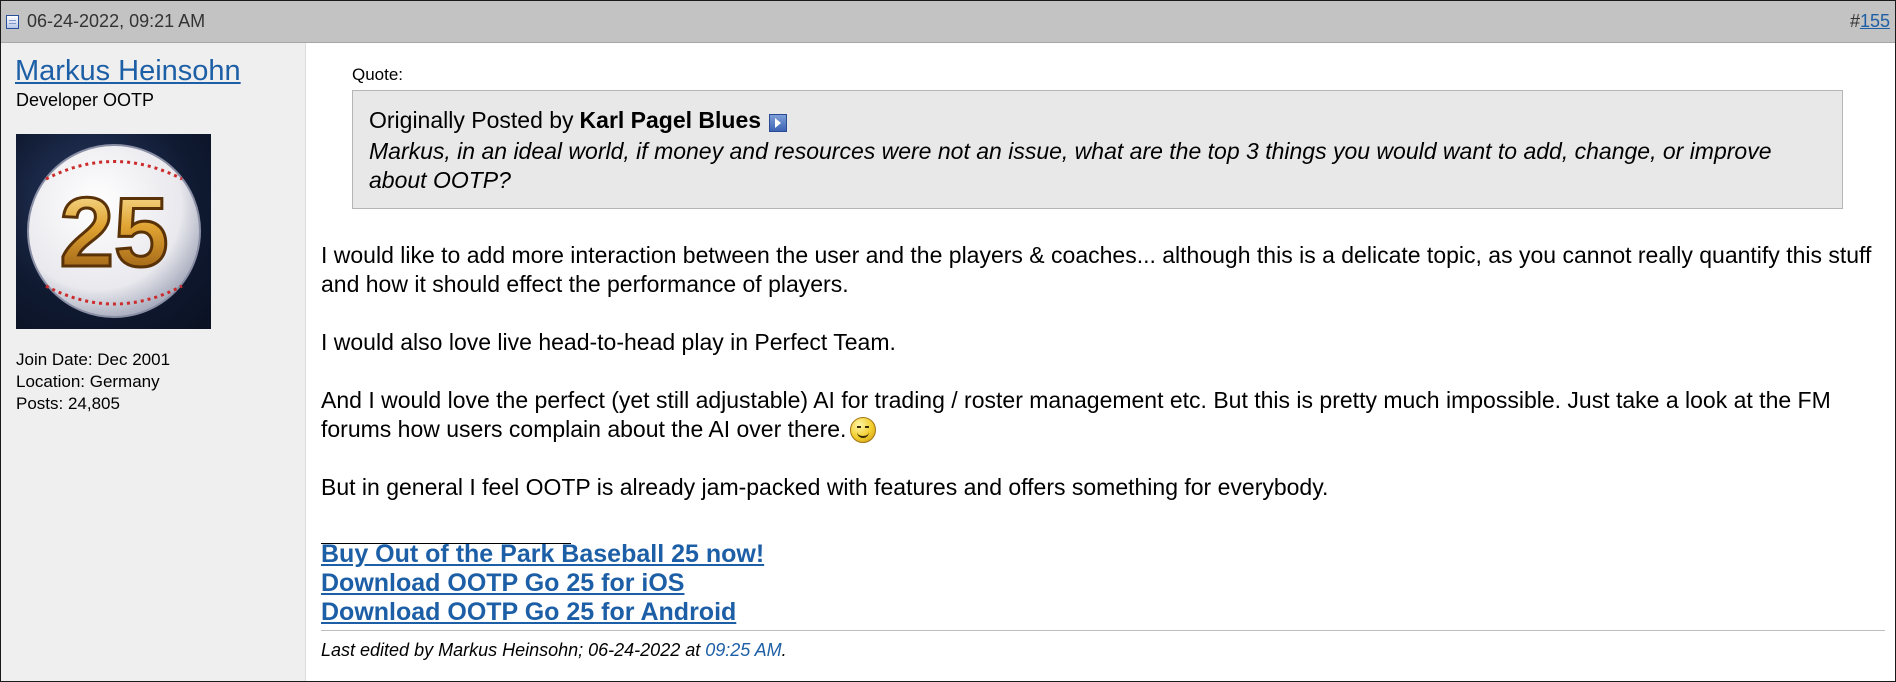 This screenshot has height=682, width=1896. I want to click on post-header: 06-24-2022, 09:21 AM #155, so click(948, 22).